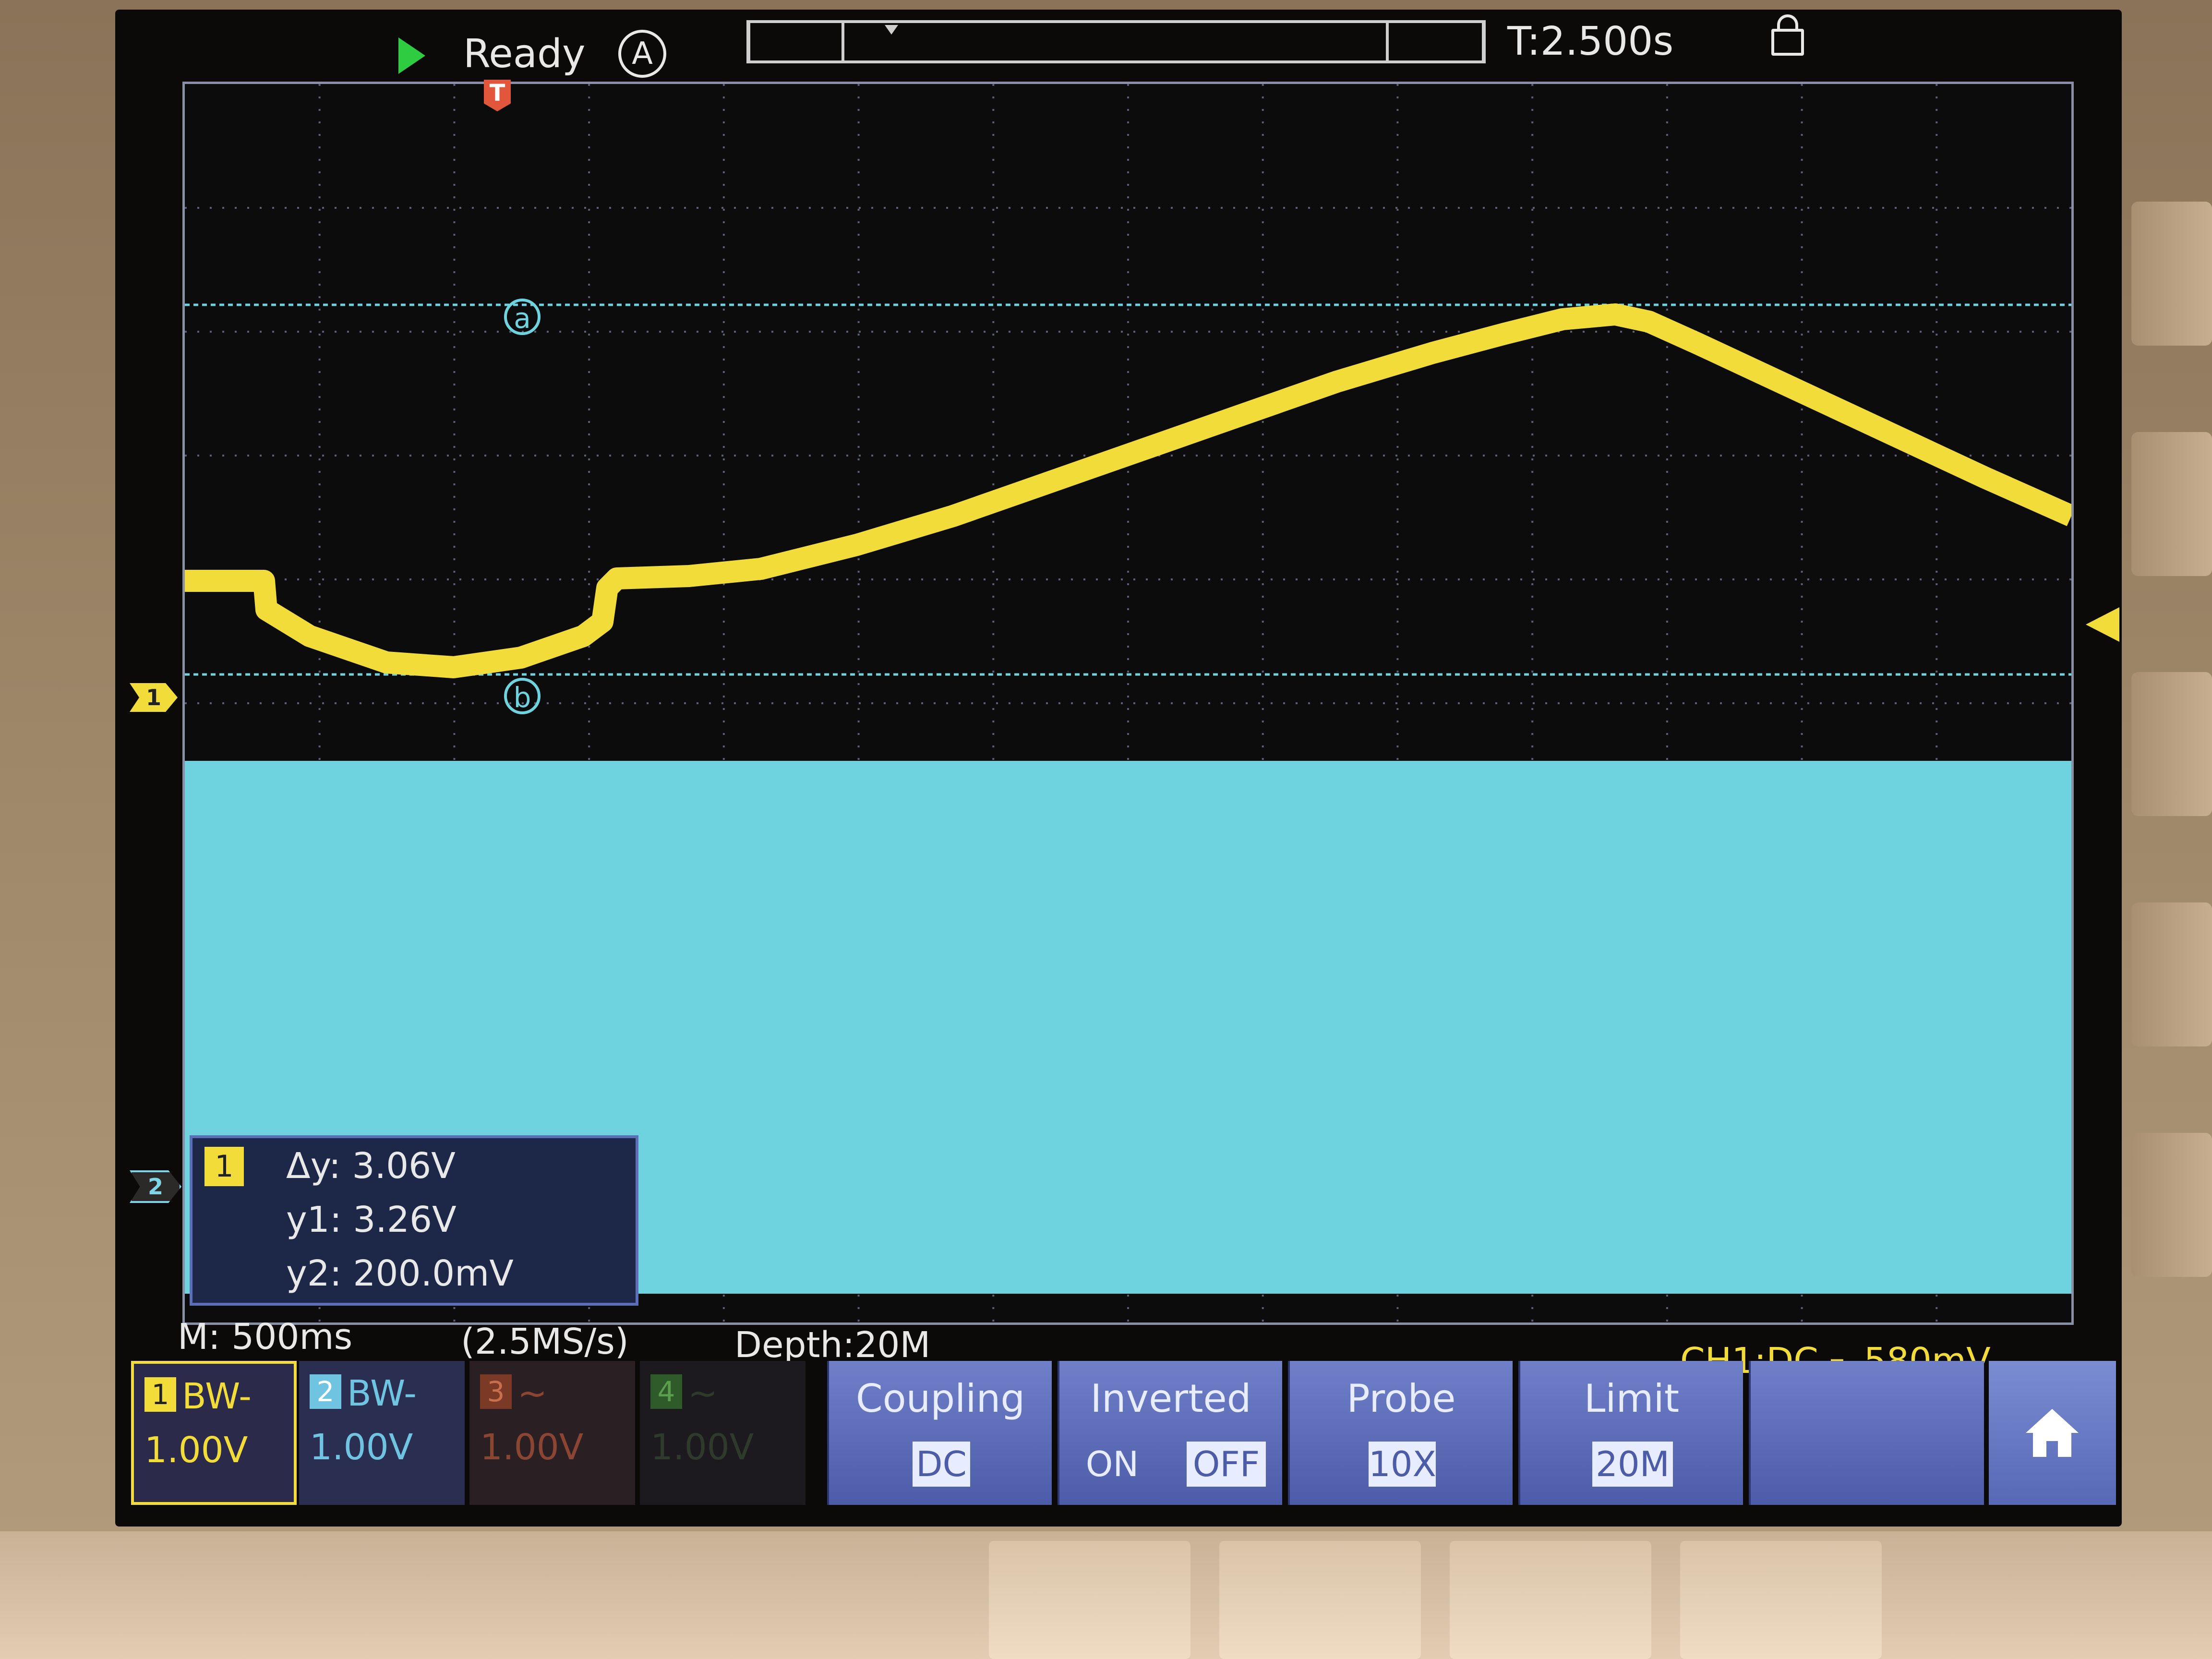  What do you see at coordinates (524, 54) in the screenshot?
I see `run-state: Ready` at bounding box center [524, 54].